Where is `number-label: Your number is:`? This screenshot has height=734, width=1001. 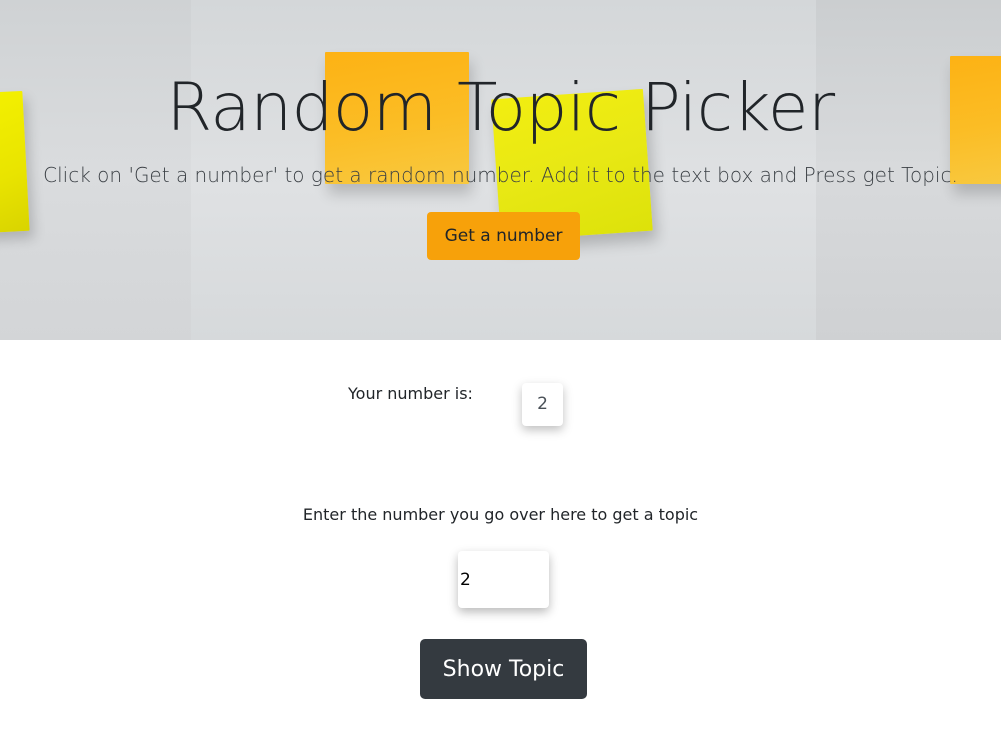
number-label: Your number is: is located at coordinates (410, 393).